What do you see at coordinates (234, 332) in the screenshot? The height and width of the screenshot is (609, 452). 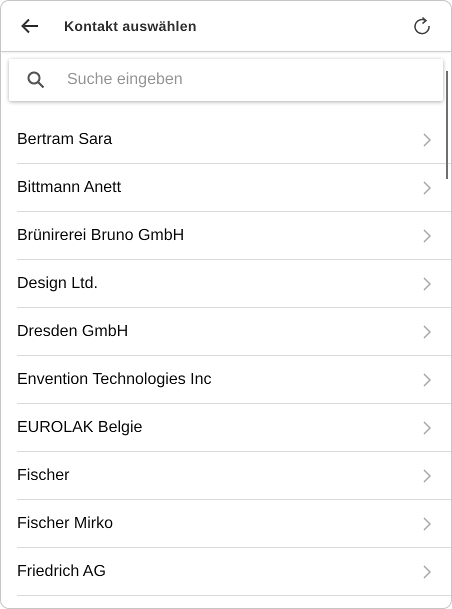 I see `contact-item: Dresden GmbH` at bounding box center [234, 332].